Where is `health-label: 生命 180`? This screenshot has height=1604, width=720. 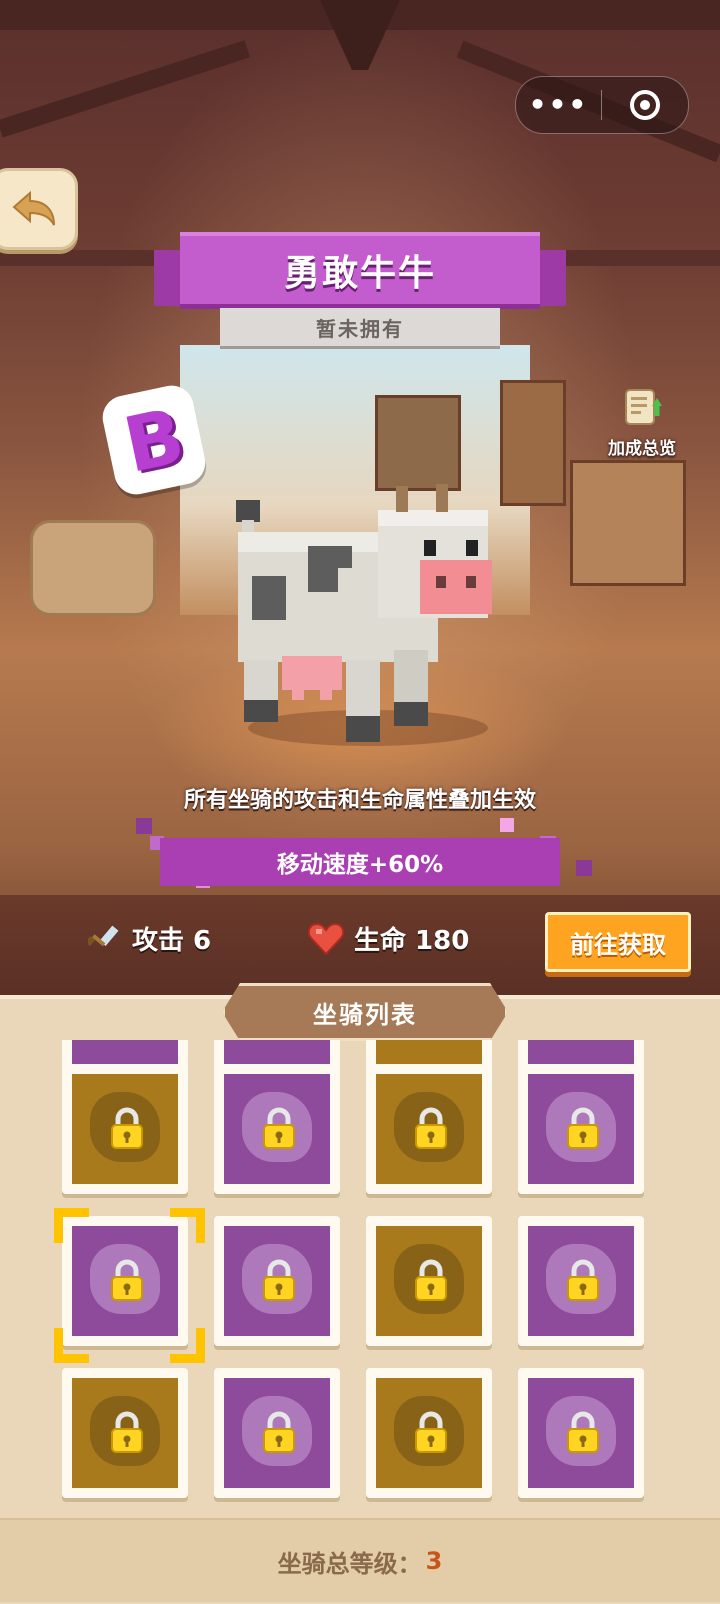 health-label: 生命 180 is located at coordinates (412, 941).